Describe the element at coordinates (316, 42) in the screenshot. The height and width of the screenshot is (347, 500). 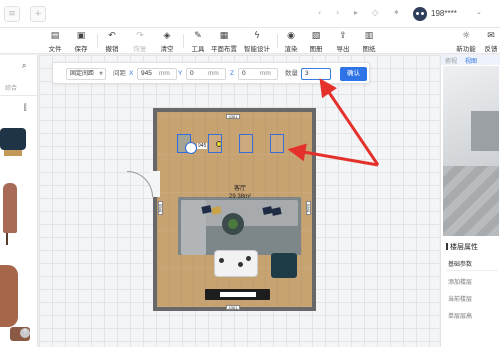
I see `album-button: ▧ 图册` at that location.